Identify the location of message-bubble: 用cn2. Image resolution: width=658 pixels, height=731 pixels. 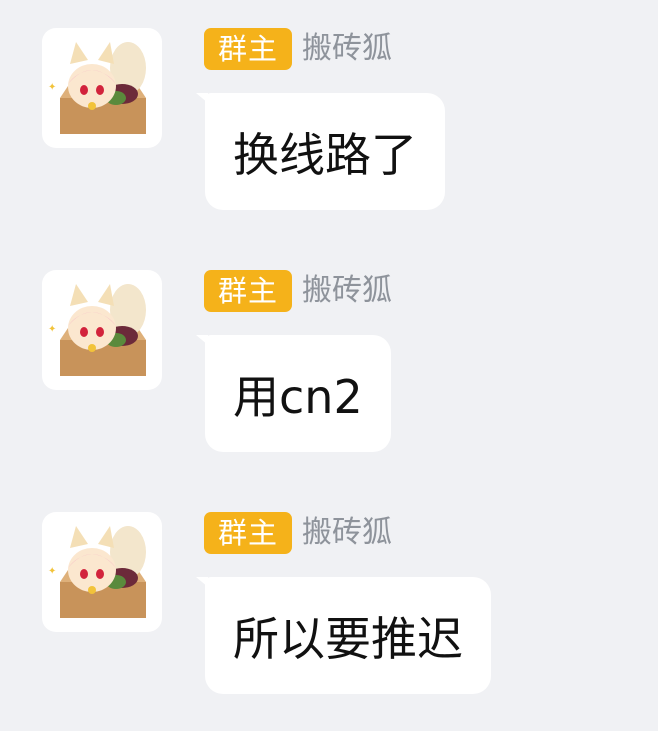
(298, 393).